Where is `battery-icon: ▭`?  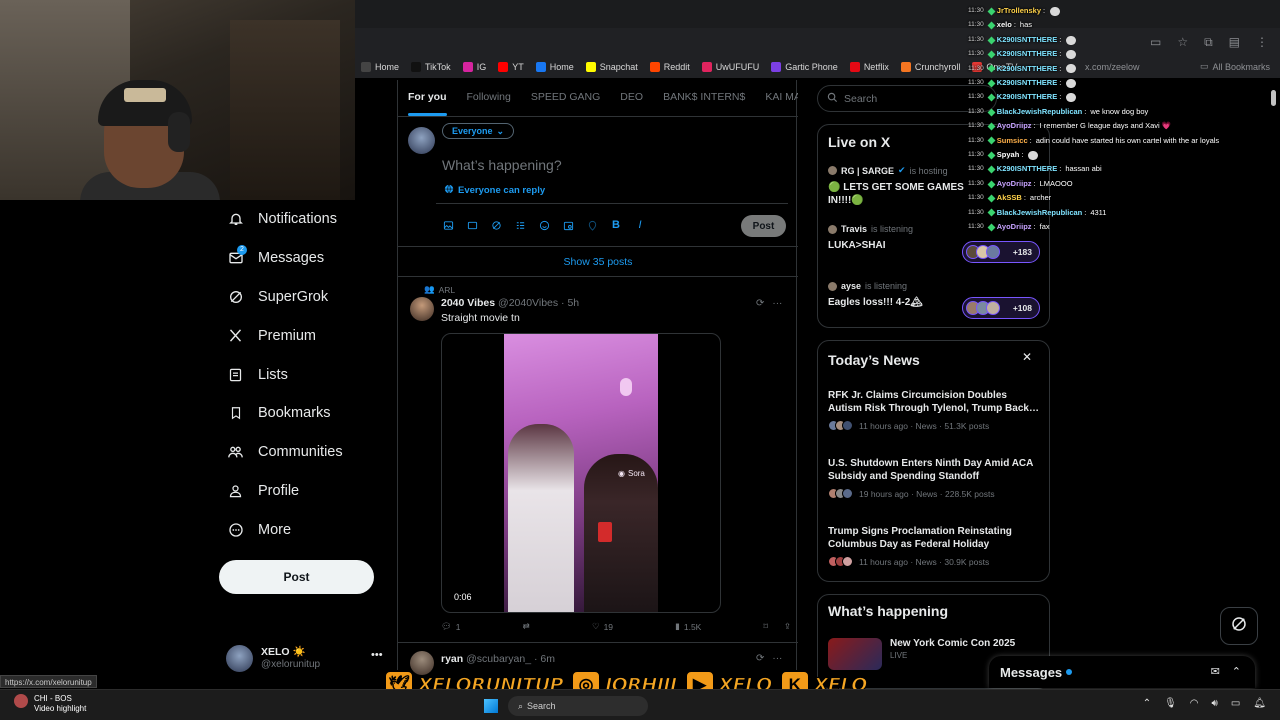
battery-icon: ▭ is located at coordinates (1235, 703).